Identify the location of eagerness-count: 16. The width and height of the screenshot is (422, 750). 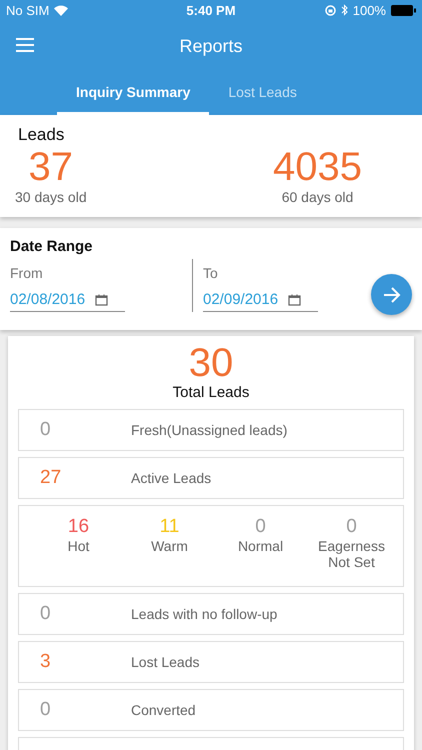
(79, 527).